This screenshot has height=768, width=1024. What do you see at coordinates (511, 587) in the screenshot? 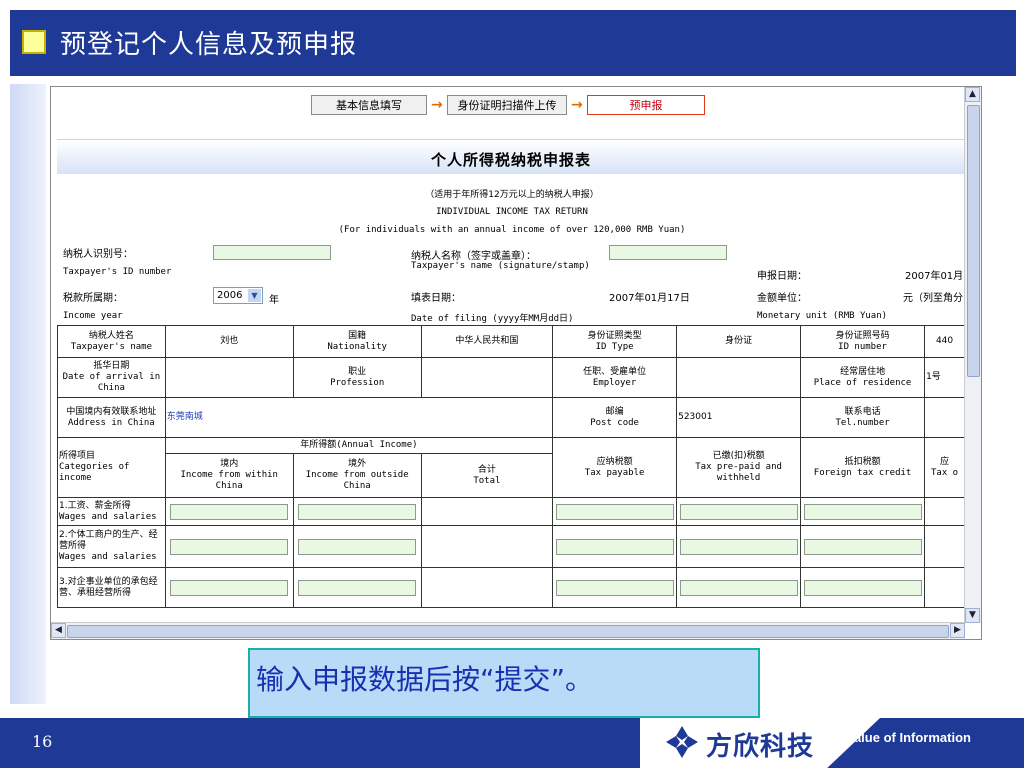
I see `table-row: 3.对企事业单位的承包经营、承租经营所得` at bounding box center [511, 587].